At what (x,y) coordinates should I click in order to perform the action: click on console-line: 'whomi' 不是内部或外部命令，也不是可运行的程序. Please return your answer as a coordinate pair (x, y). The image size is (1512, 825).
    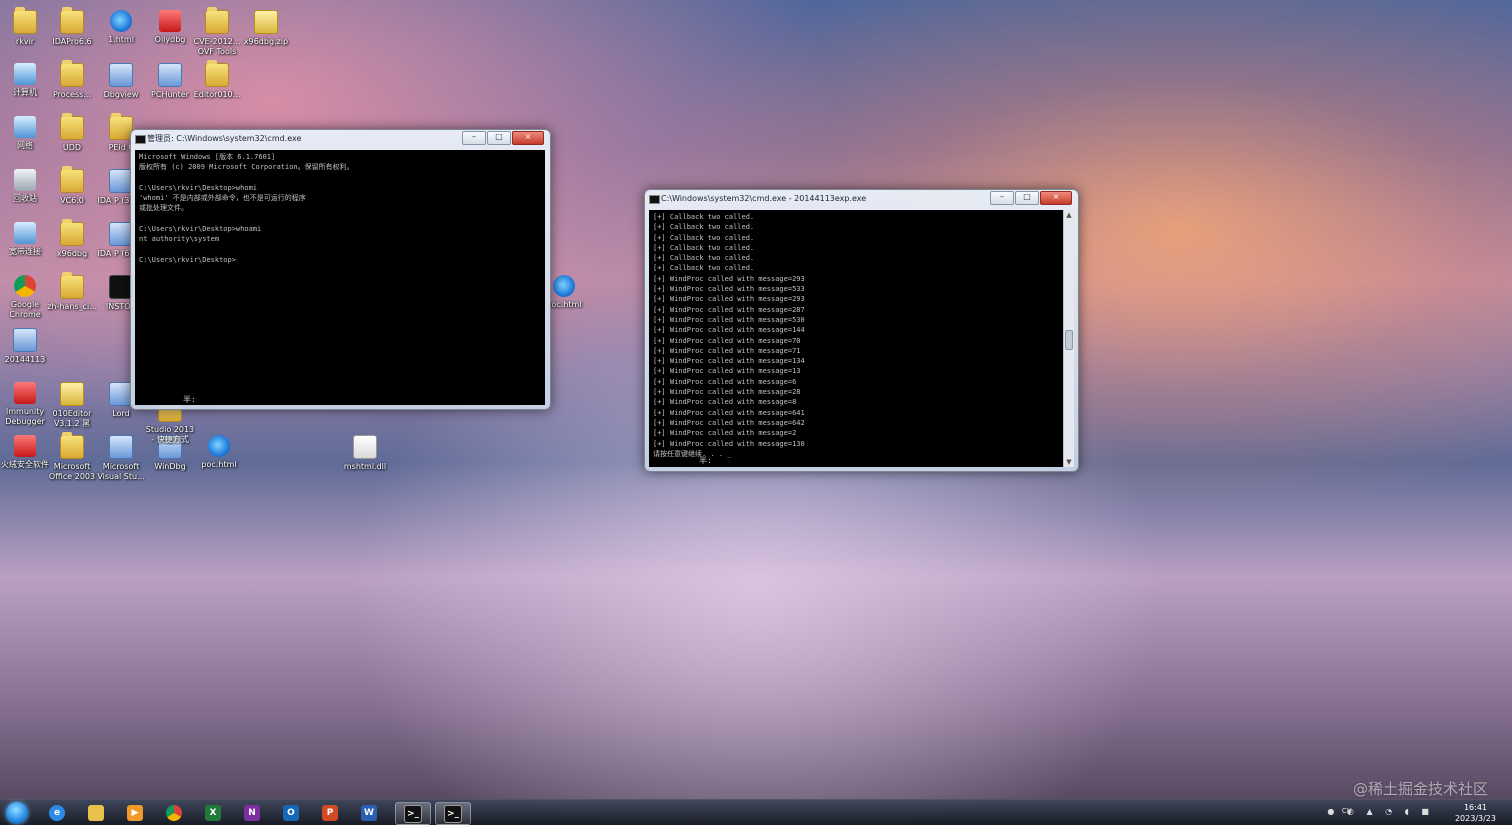
    Looking at the image, I should click on (222, 198).